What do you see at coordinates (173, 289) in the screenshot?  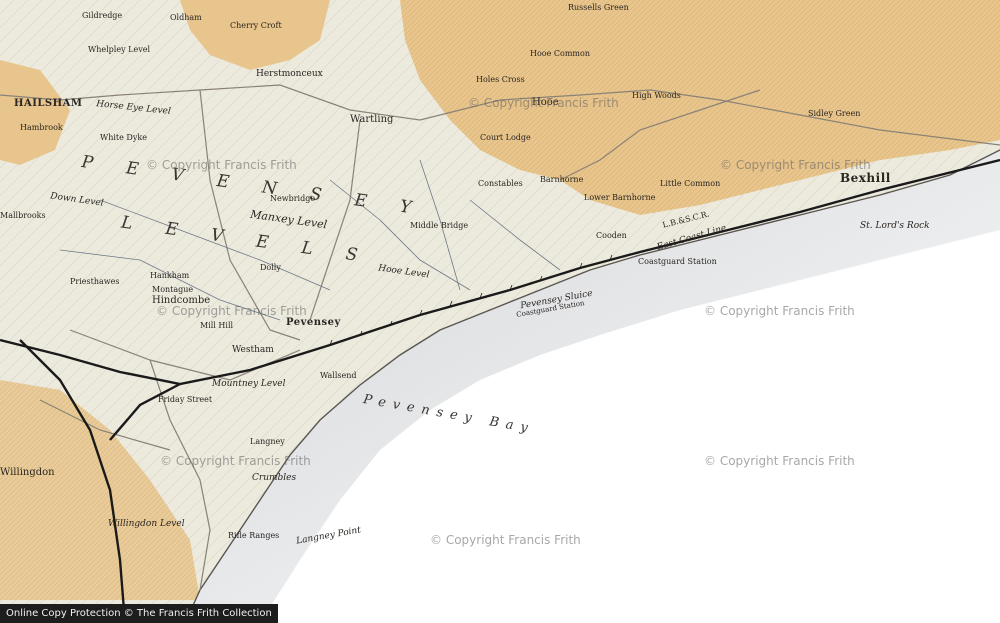 I see `place-montague: Montague` at bounding box center [173, 289].